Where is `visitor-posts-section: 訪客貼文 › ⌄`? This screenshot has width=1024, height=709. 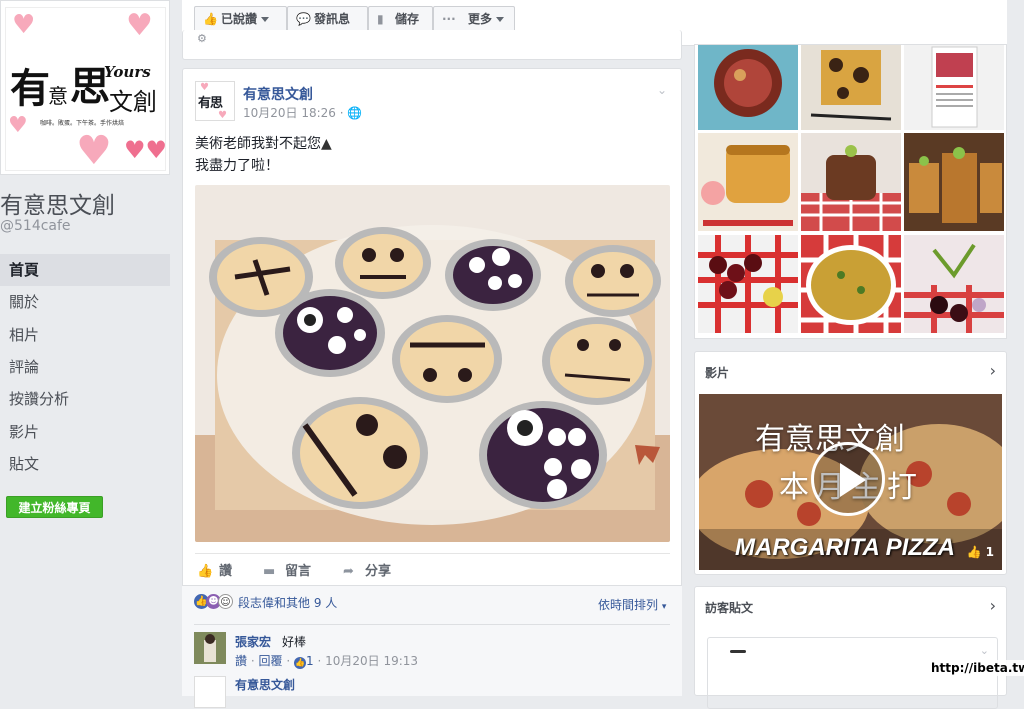
visitor-posts-section: 訪客貼文 › ⌄ is located at coordinates (850, 647).